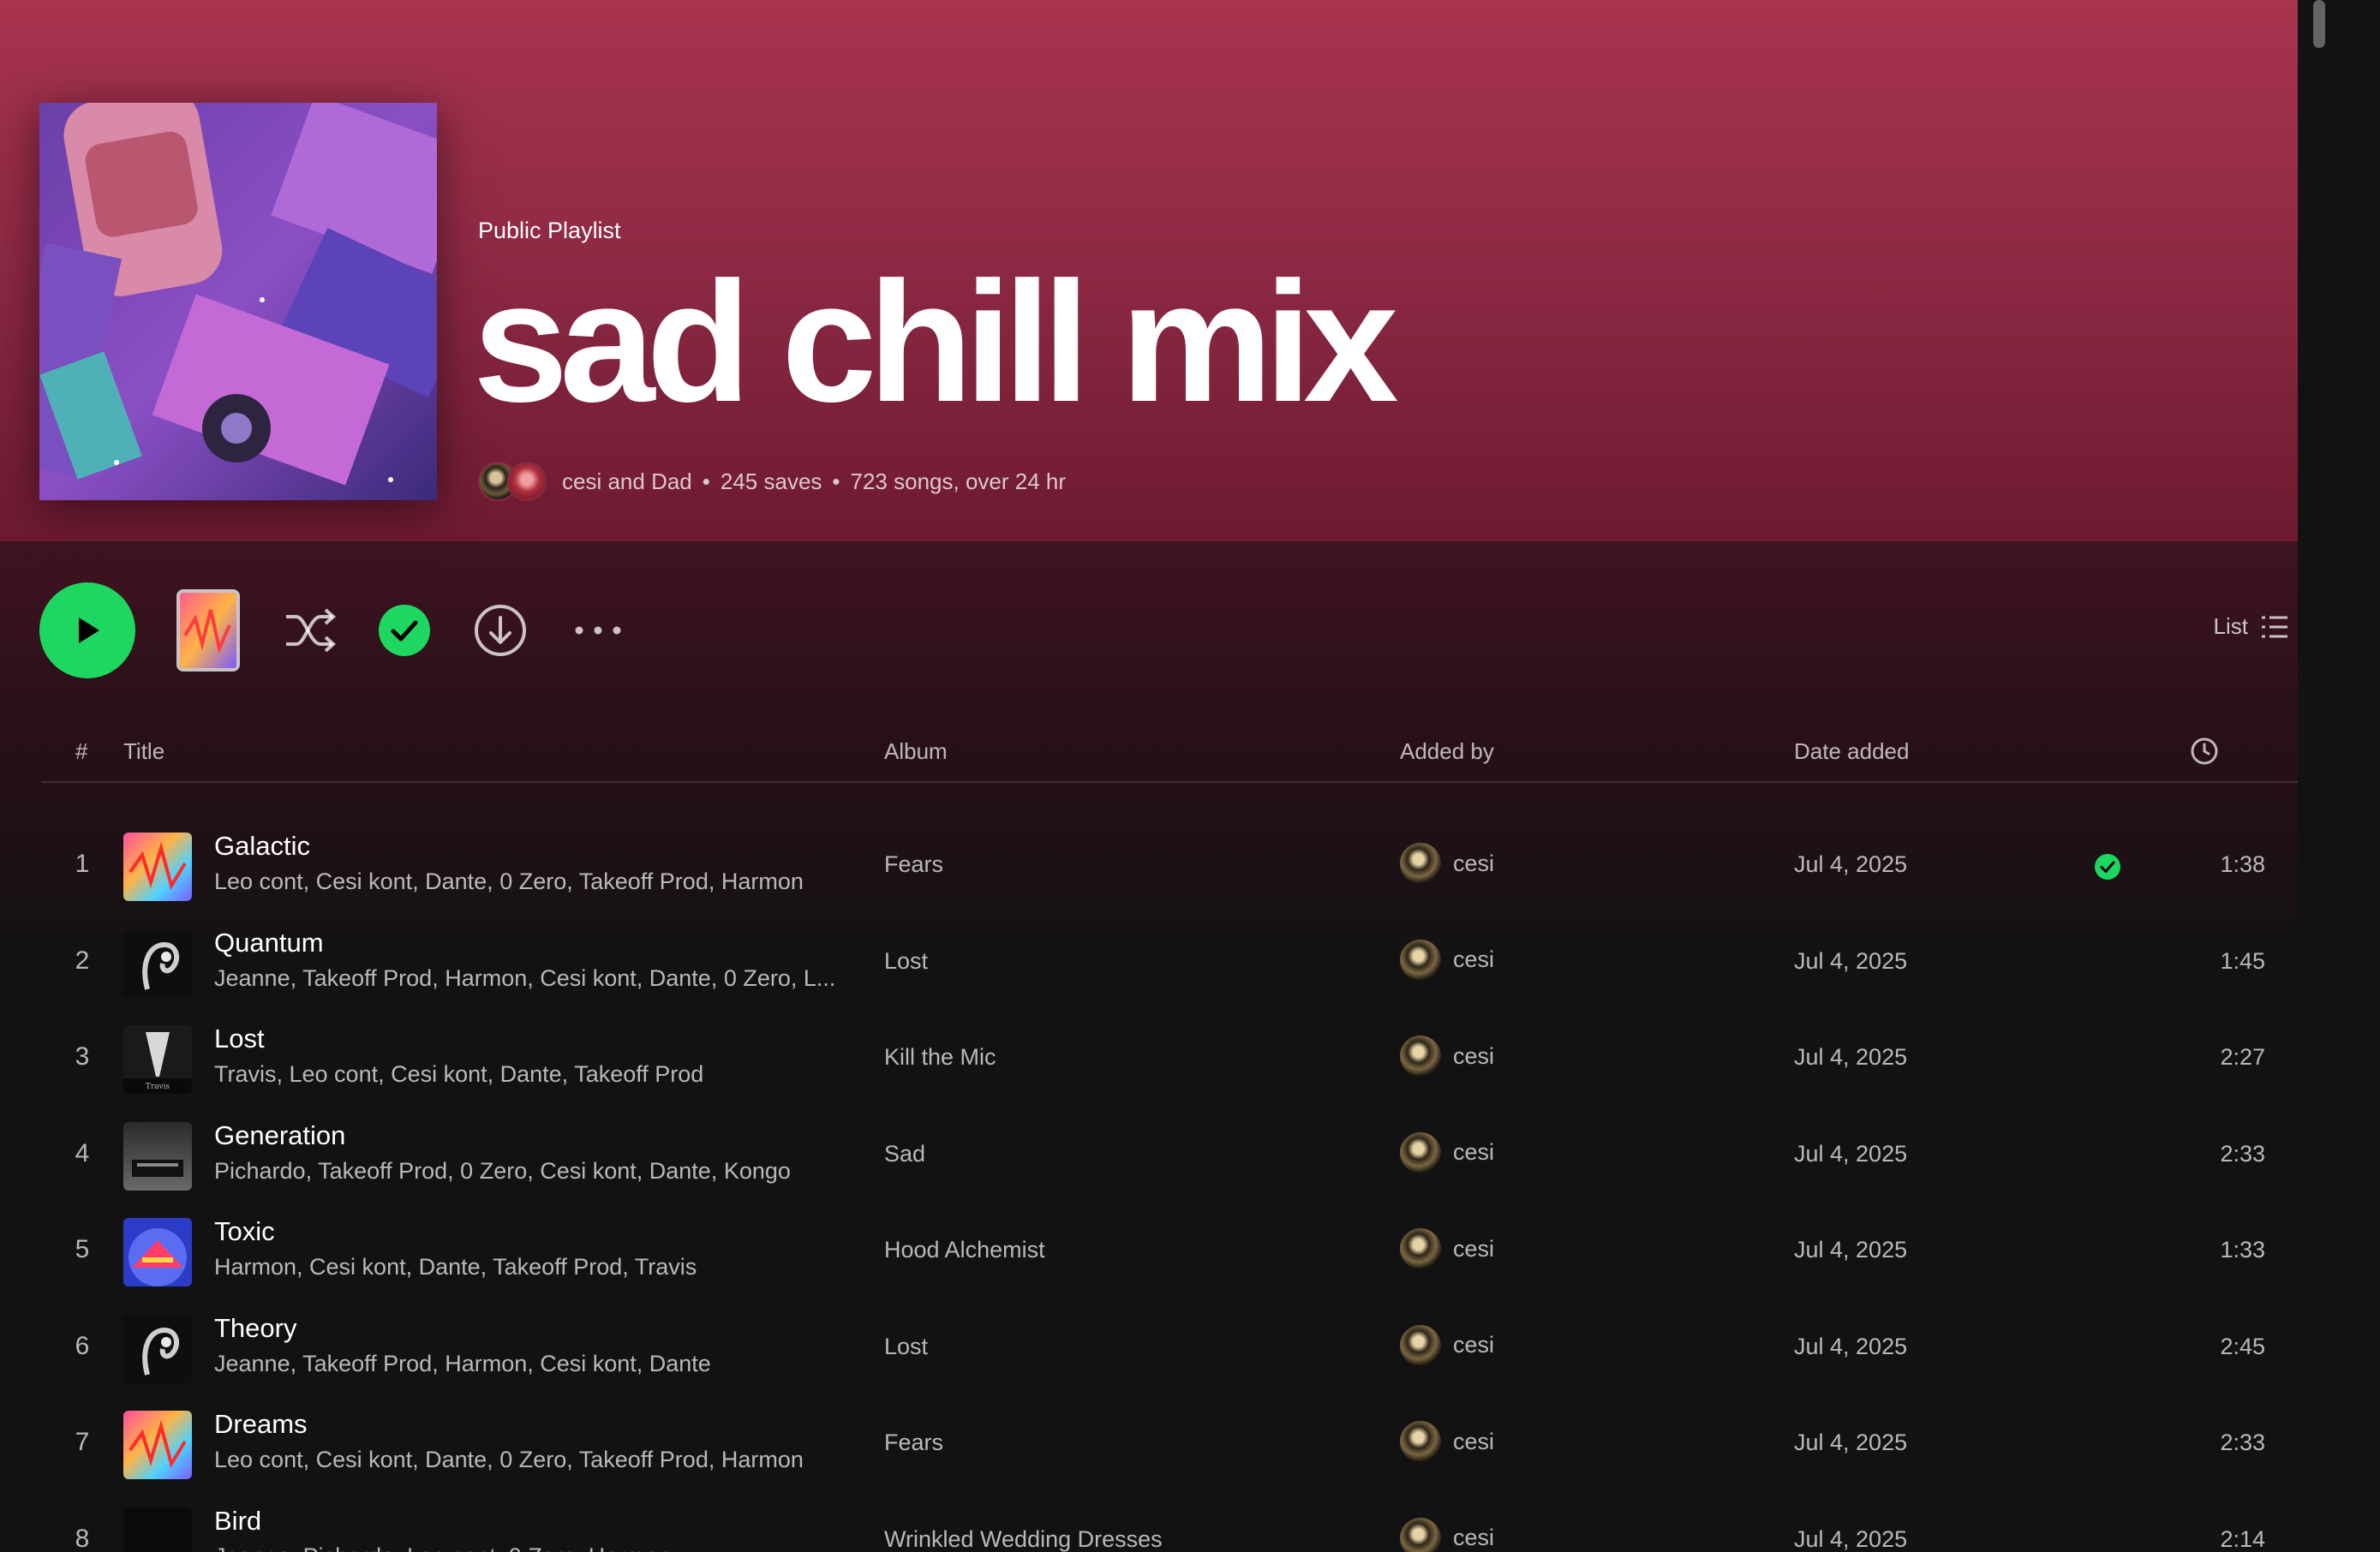  What do you see at coordinates (82, 1249) in the screenshot?
I see `track-number: 5` at bounding box center [82, 1249].